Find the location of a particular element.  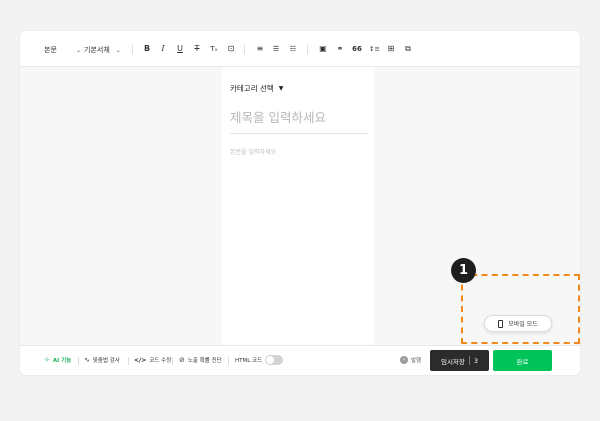

html-code-toggle is located at coordinates (274, 360).